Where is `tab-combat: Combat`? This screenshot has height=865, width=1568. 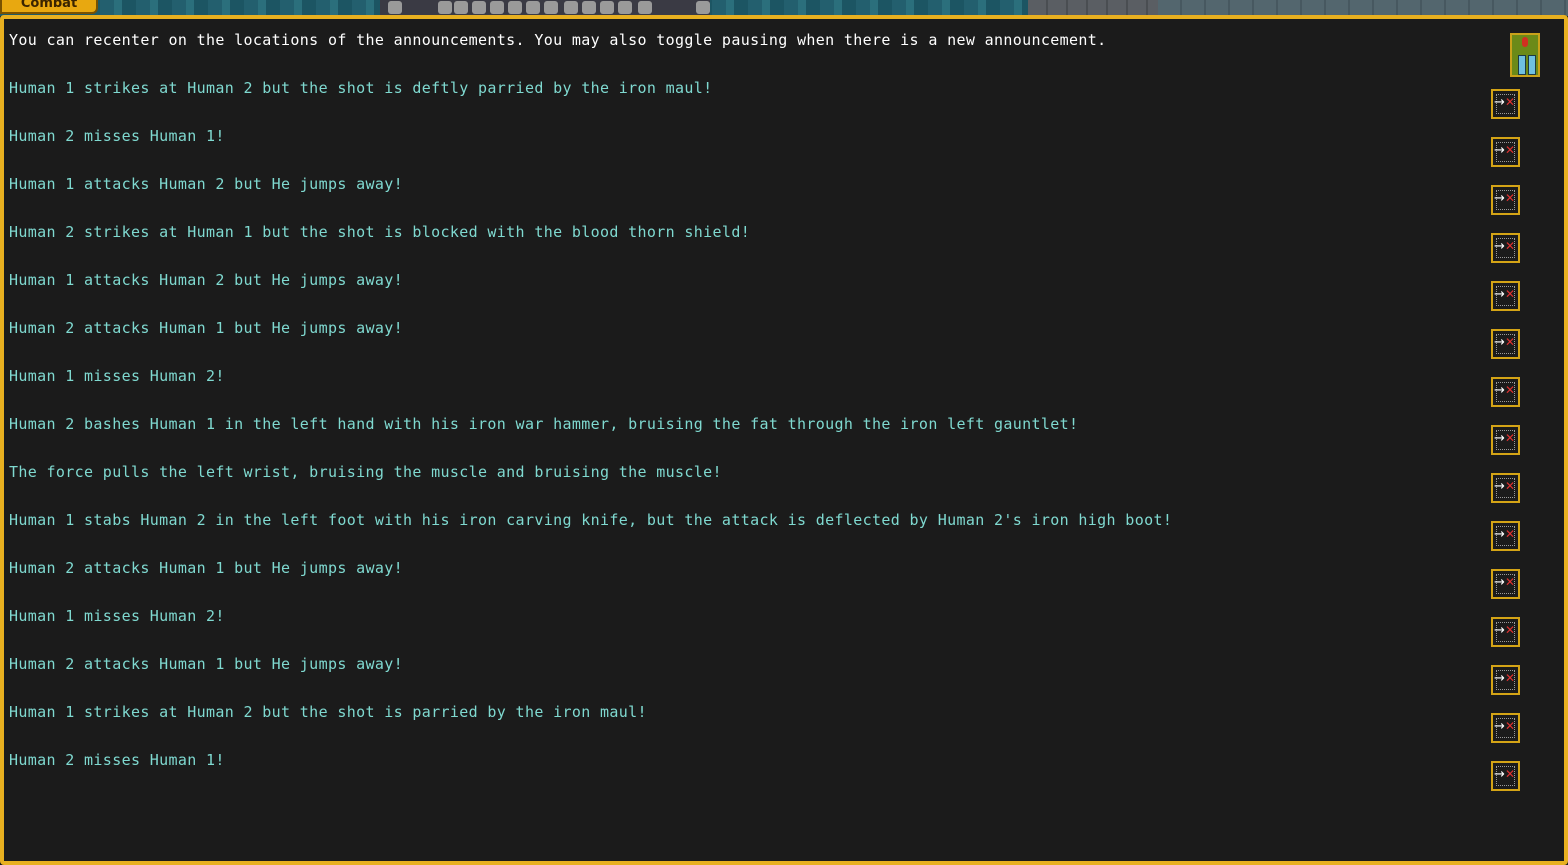 tab-combat: Combat is located at coordinates (49, 7).